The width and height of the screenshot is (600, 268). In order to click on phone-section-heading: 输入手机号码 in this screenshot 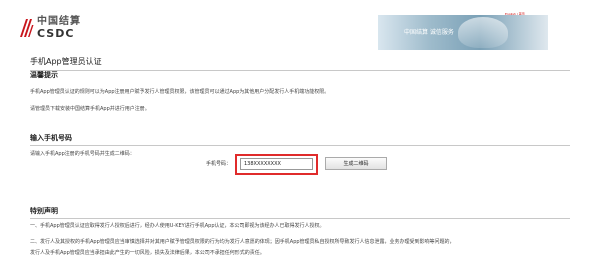, I will do `click(51, 138)`.